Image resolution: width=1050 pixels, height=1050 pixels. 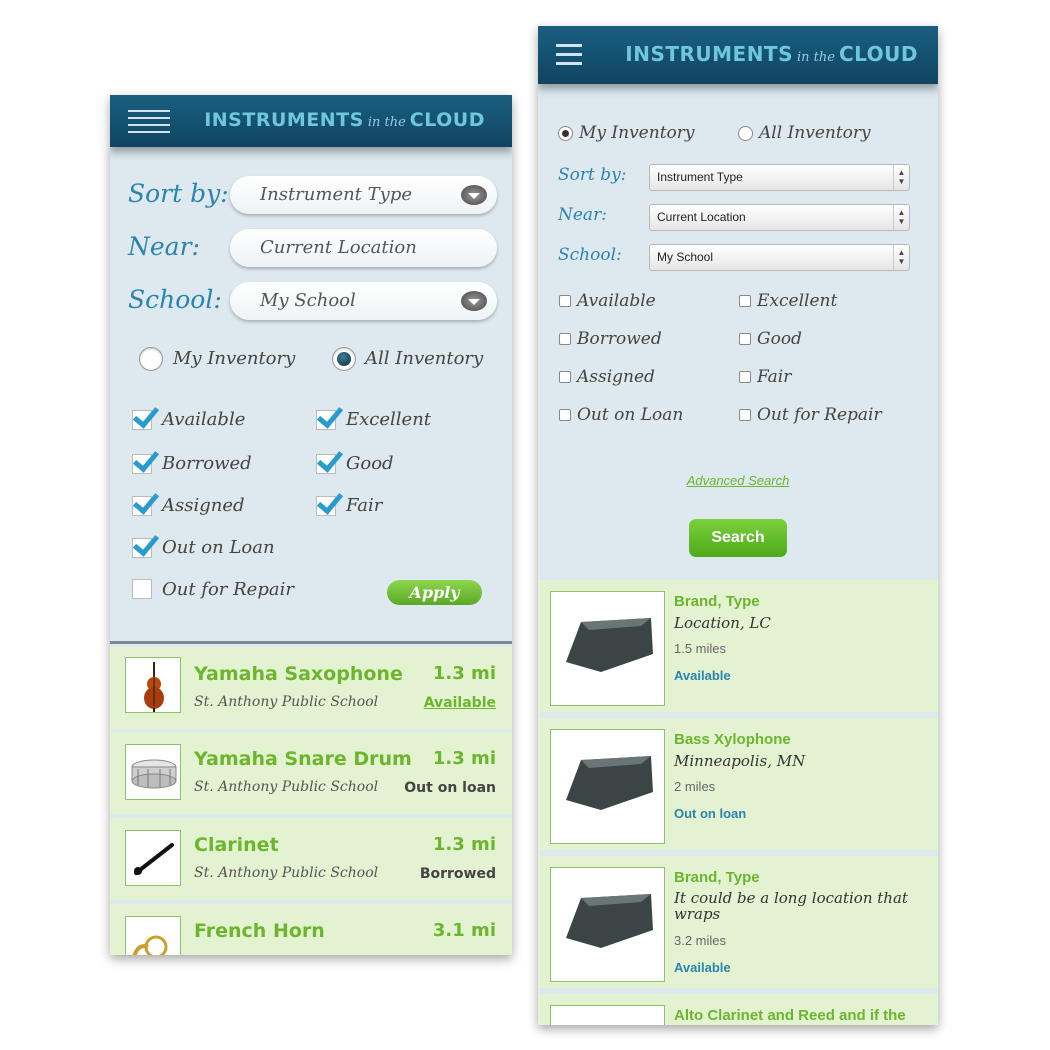 What do you see at coordinates (153, 772) in the screenshot?
I see `snare-drum-icon` at bounding box center [153, 772].